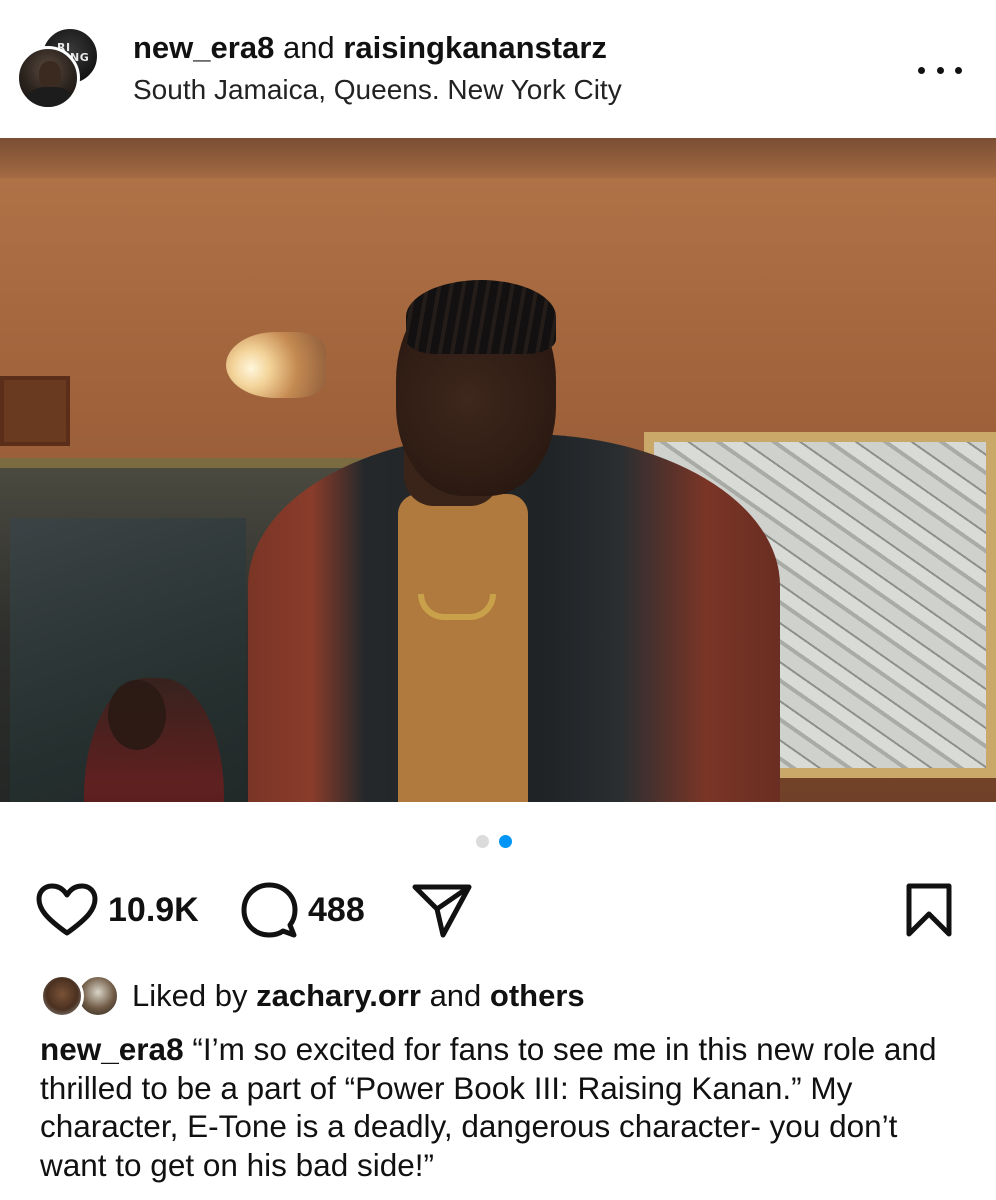 This screenshot has height=1200, width=996. I want to click on bookmark-icon, so click(929, 910).